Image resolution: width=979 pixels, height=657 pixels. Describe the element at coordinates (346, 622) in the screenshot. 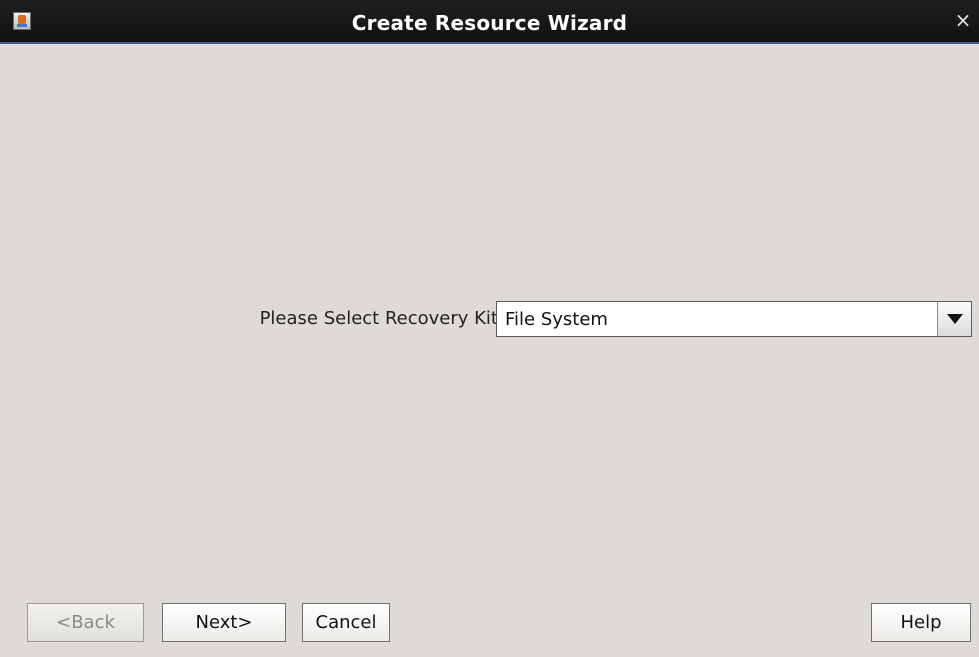

I see `cancel-button: Cancel` at that location.